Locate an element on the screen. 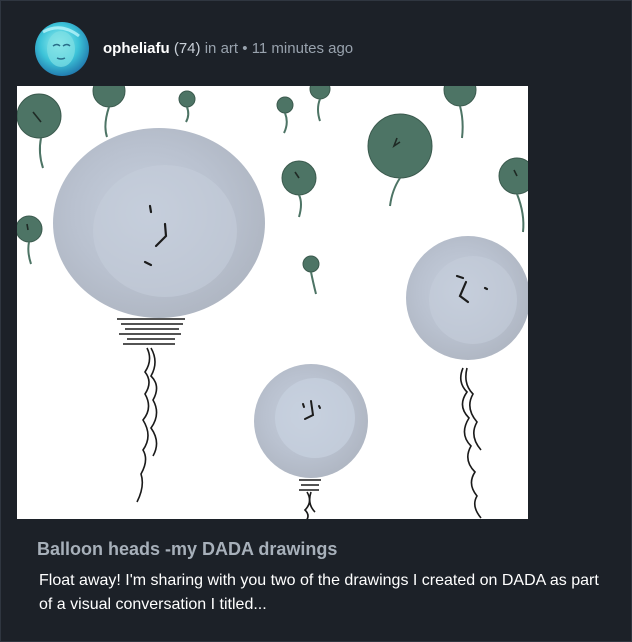 This screenshot has height=642, width=632. post-header: opheliafu (74) in art • 11 minutes ago is located at coordinates (194, 49).